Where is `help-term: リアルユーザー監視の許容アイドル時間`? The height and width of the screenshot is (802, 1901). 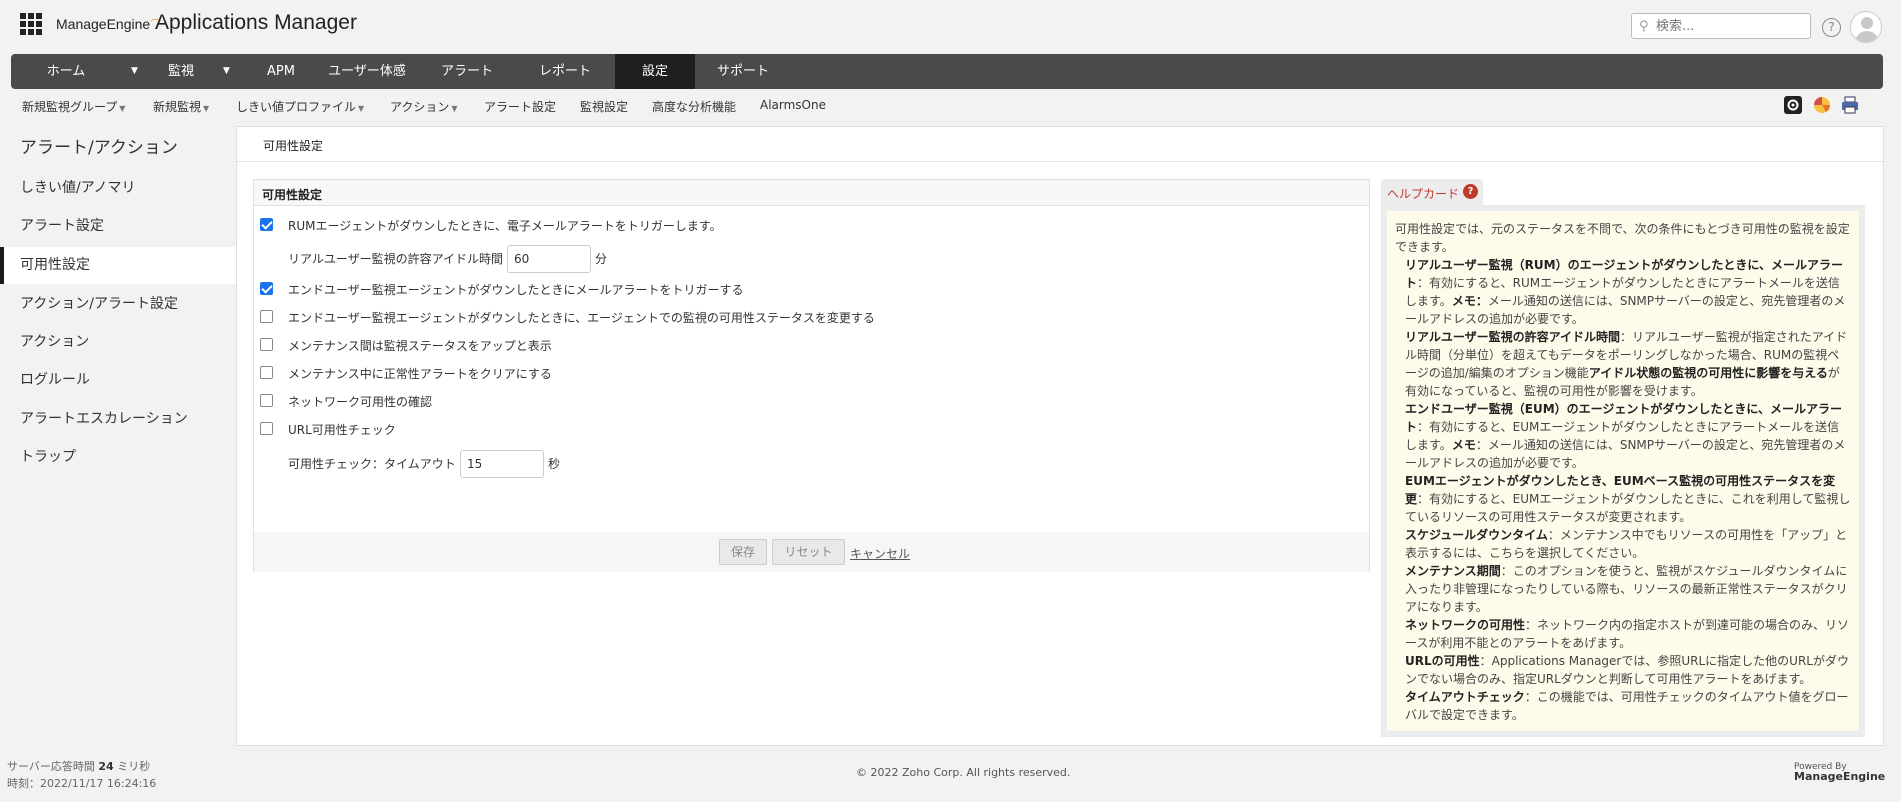
help-term: リアルユーザー監視の許容アイドル時間 is located at coordinates (1513, 337).